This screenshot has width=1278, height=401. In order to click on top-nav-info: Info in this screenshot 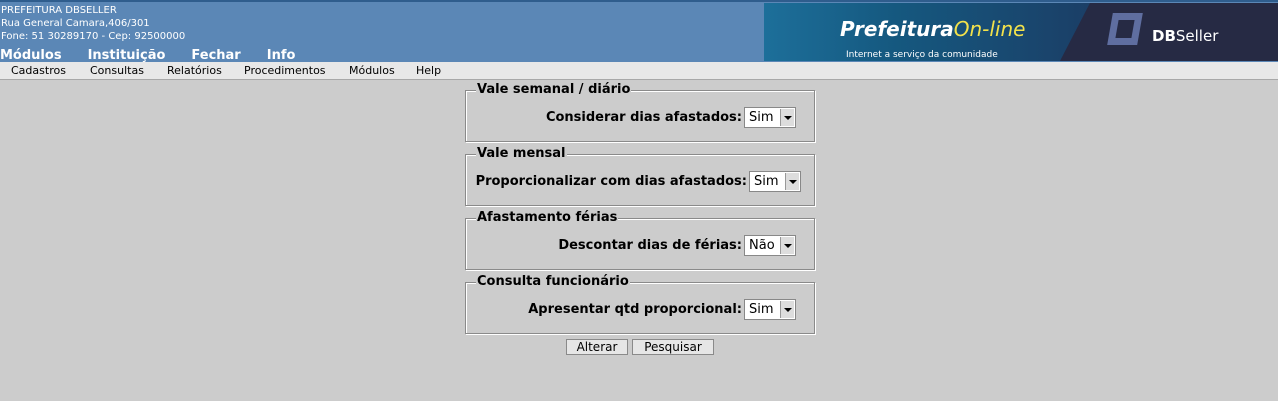, I will do `click(281, 55)`.